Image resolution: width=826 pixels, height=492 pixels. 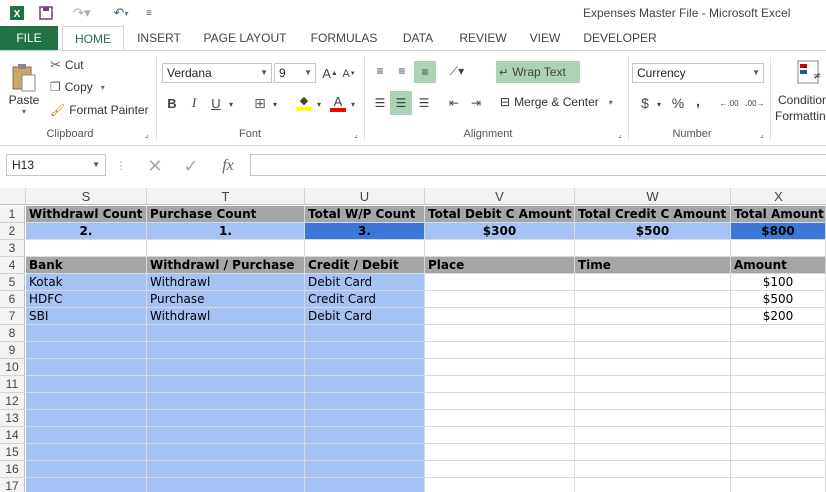 I want to click on cell-v12, so click(x=500, y=401).